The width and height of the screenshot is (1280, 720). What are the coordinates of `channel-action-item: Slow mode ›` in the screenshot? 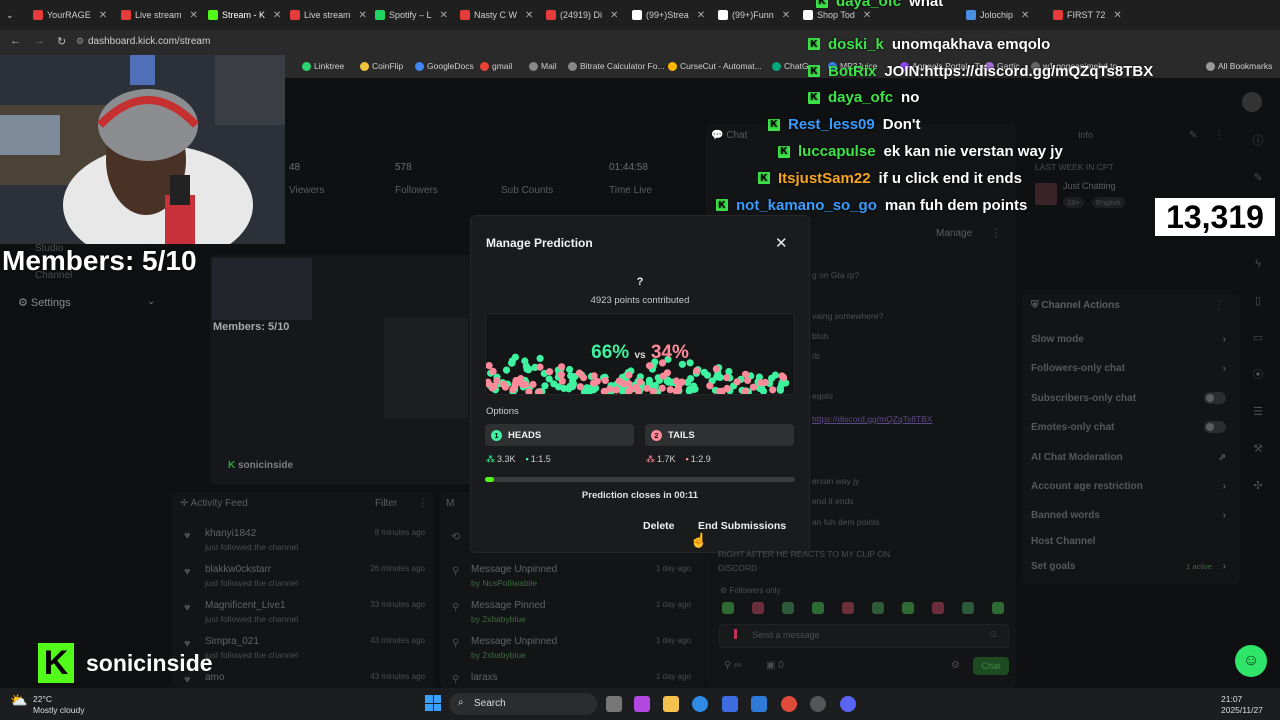 It's located at (1128, 339).